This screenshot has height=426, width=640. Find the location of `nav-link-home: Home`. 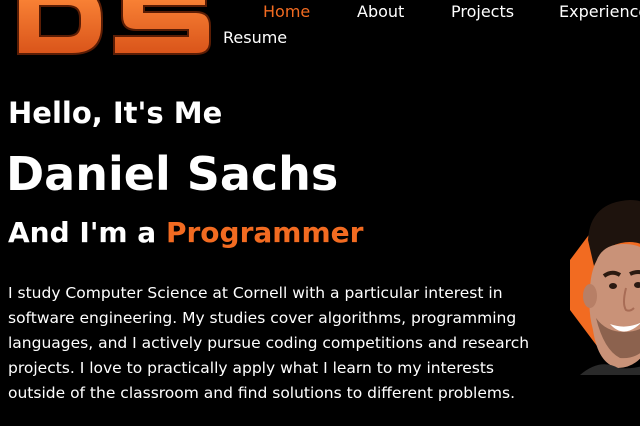

nav-link-home: Home is located at coordinates (286, 12).